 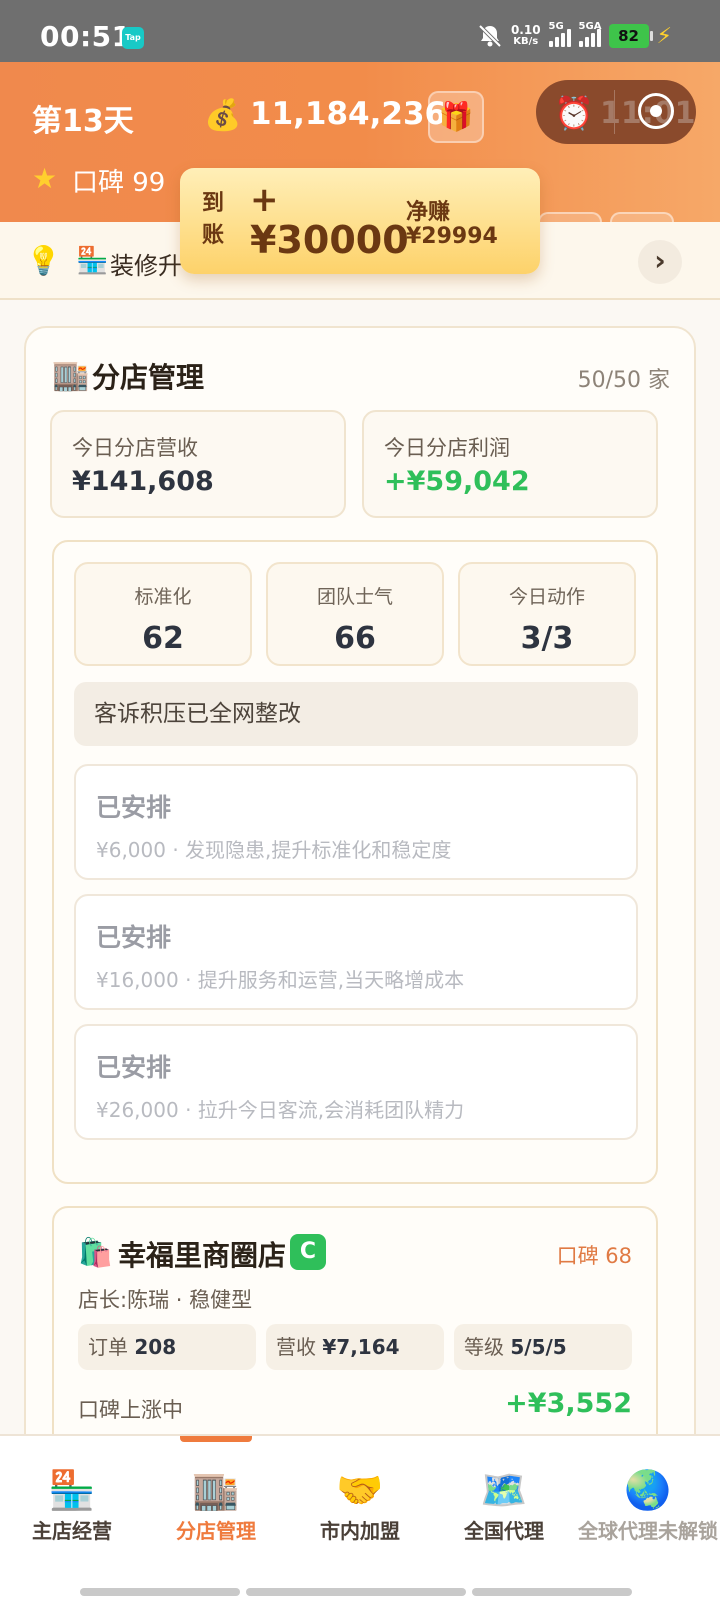 I want to click on network-speed: 0.10 KB/s, so click(x=526, y=36).